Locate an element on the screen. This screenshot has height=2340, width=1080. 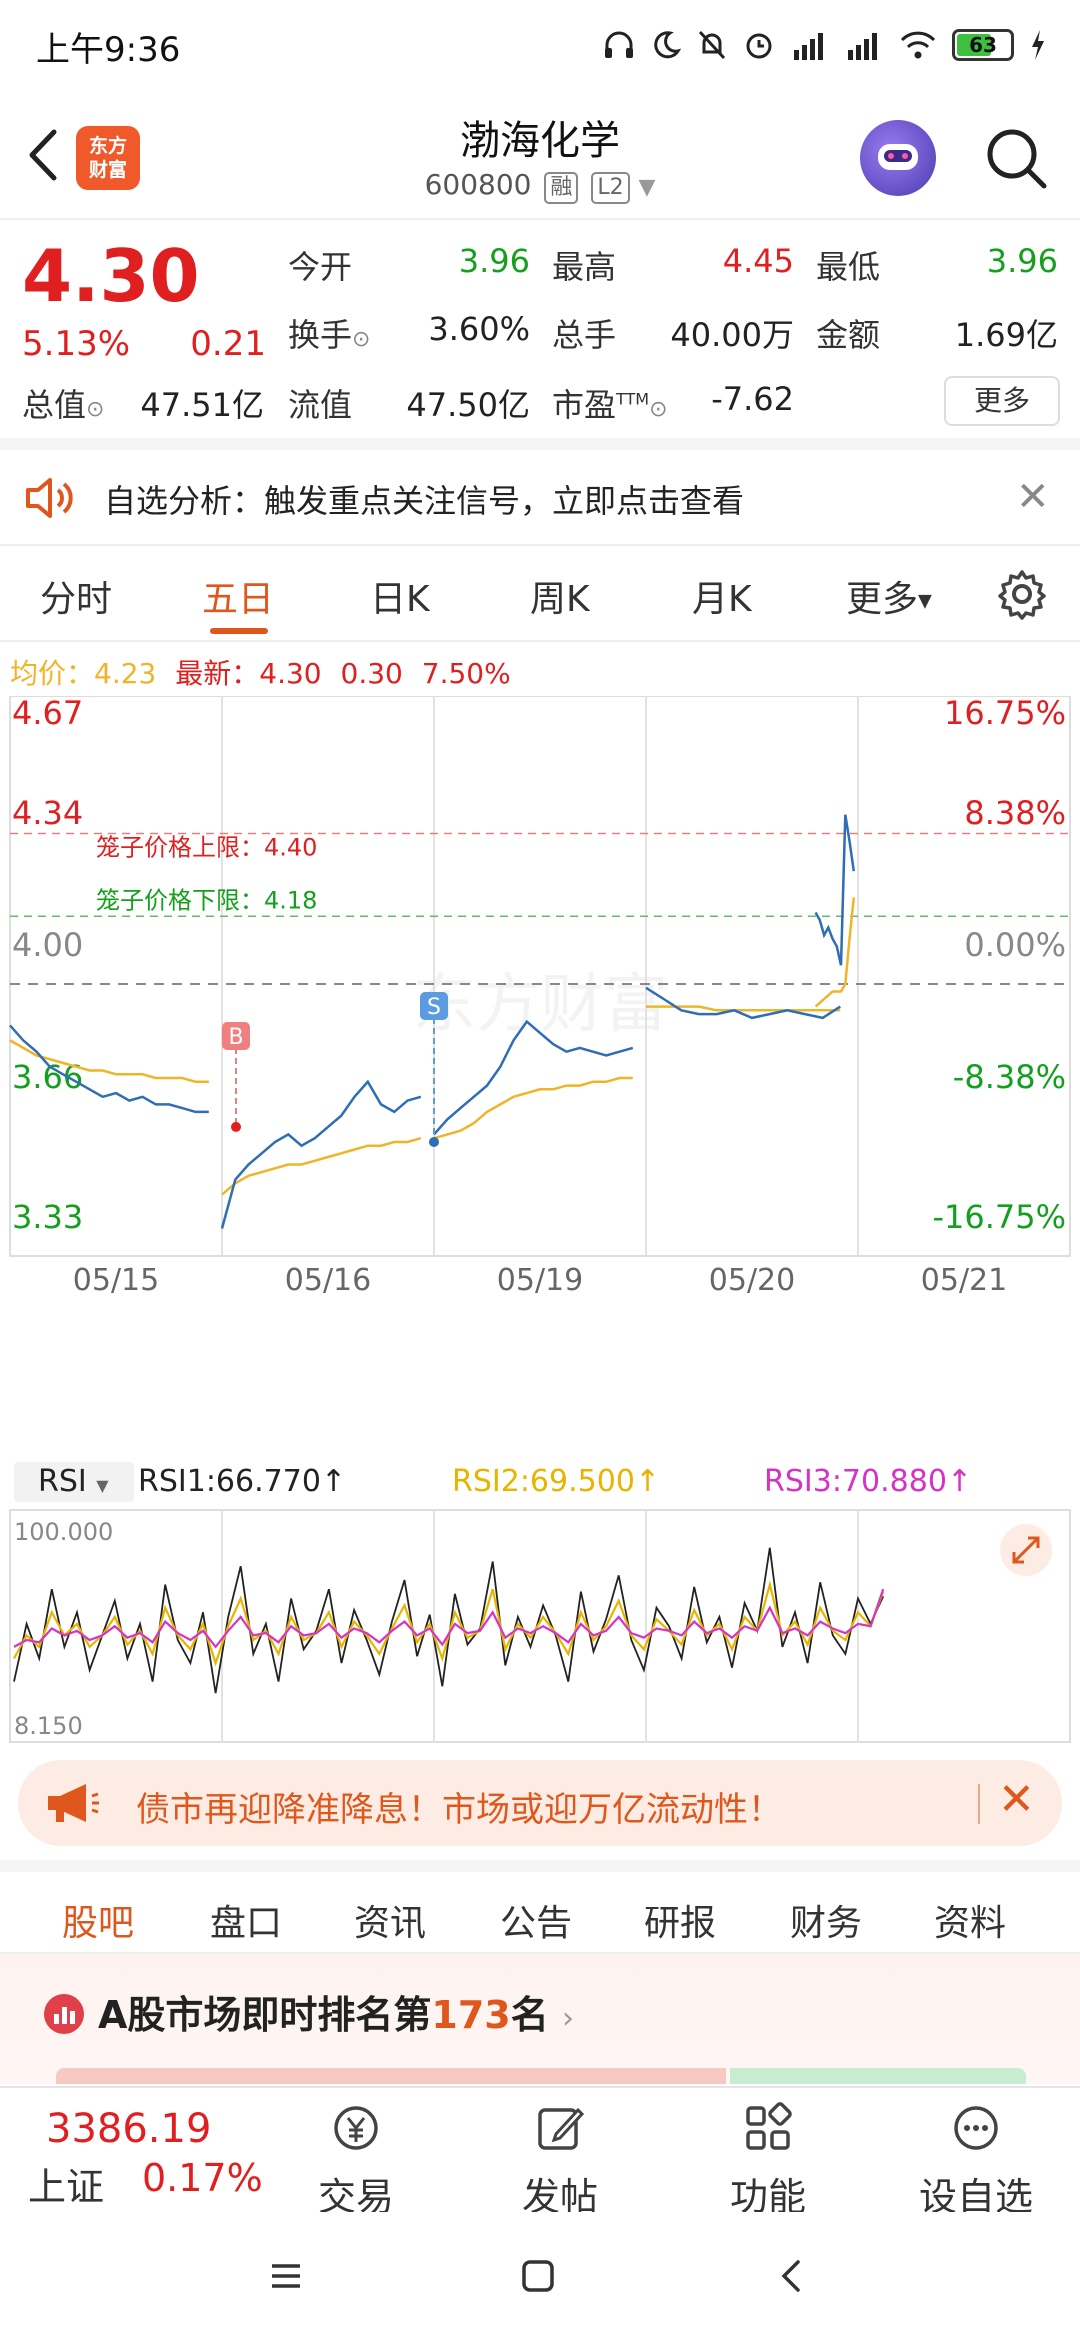
news-banner: 债市再迎降准降息！市场或迎万亿流动性！ ✕ is located at coordinates (540, 1803).